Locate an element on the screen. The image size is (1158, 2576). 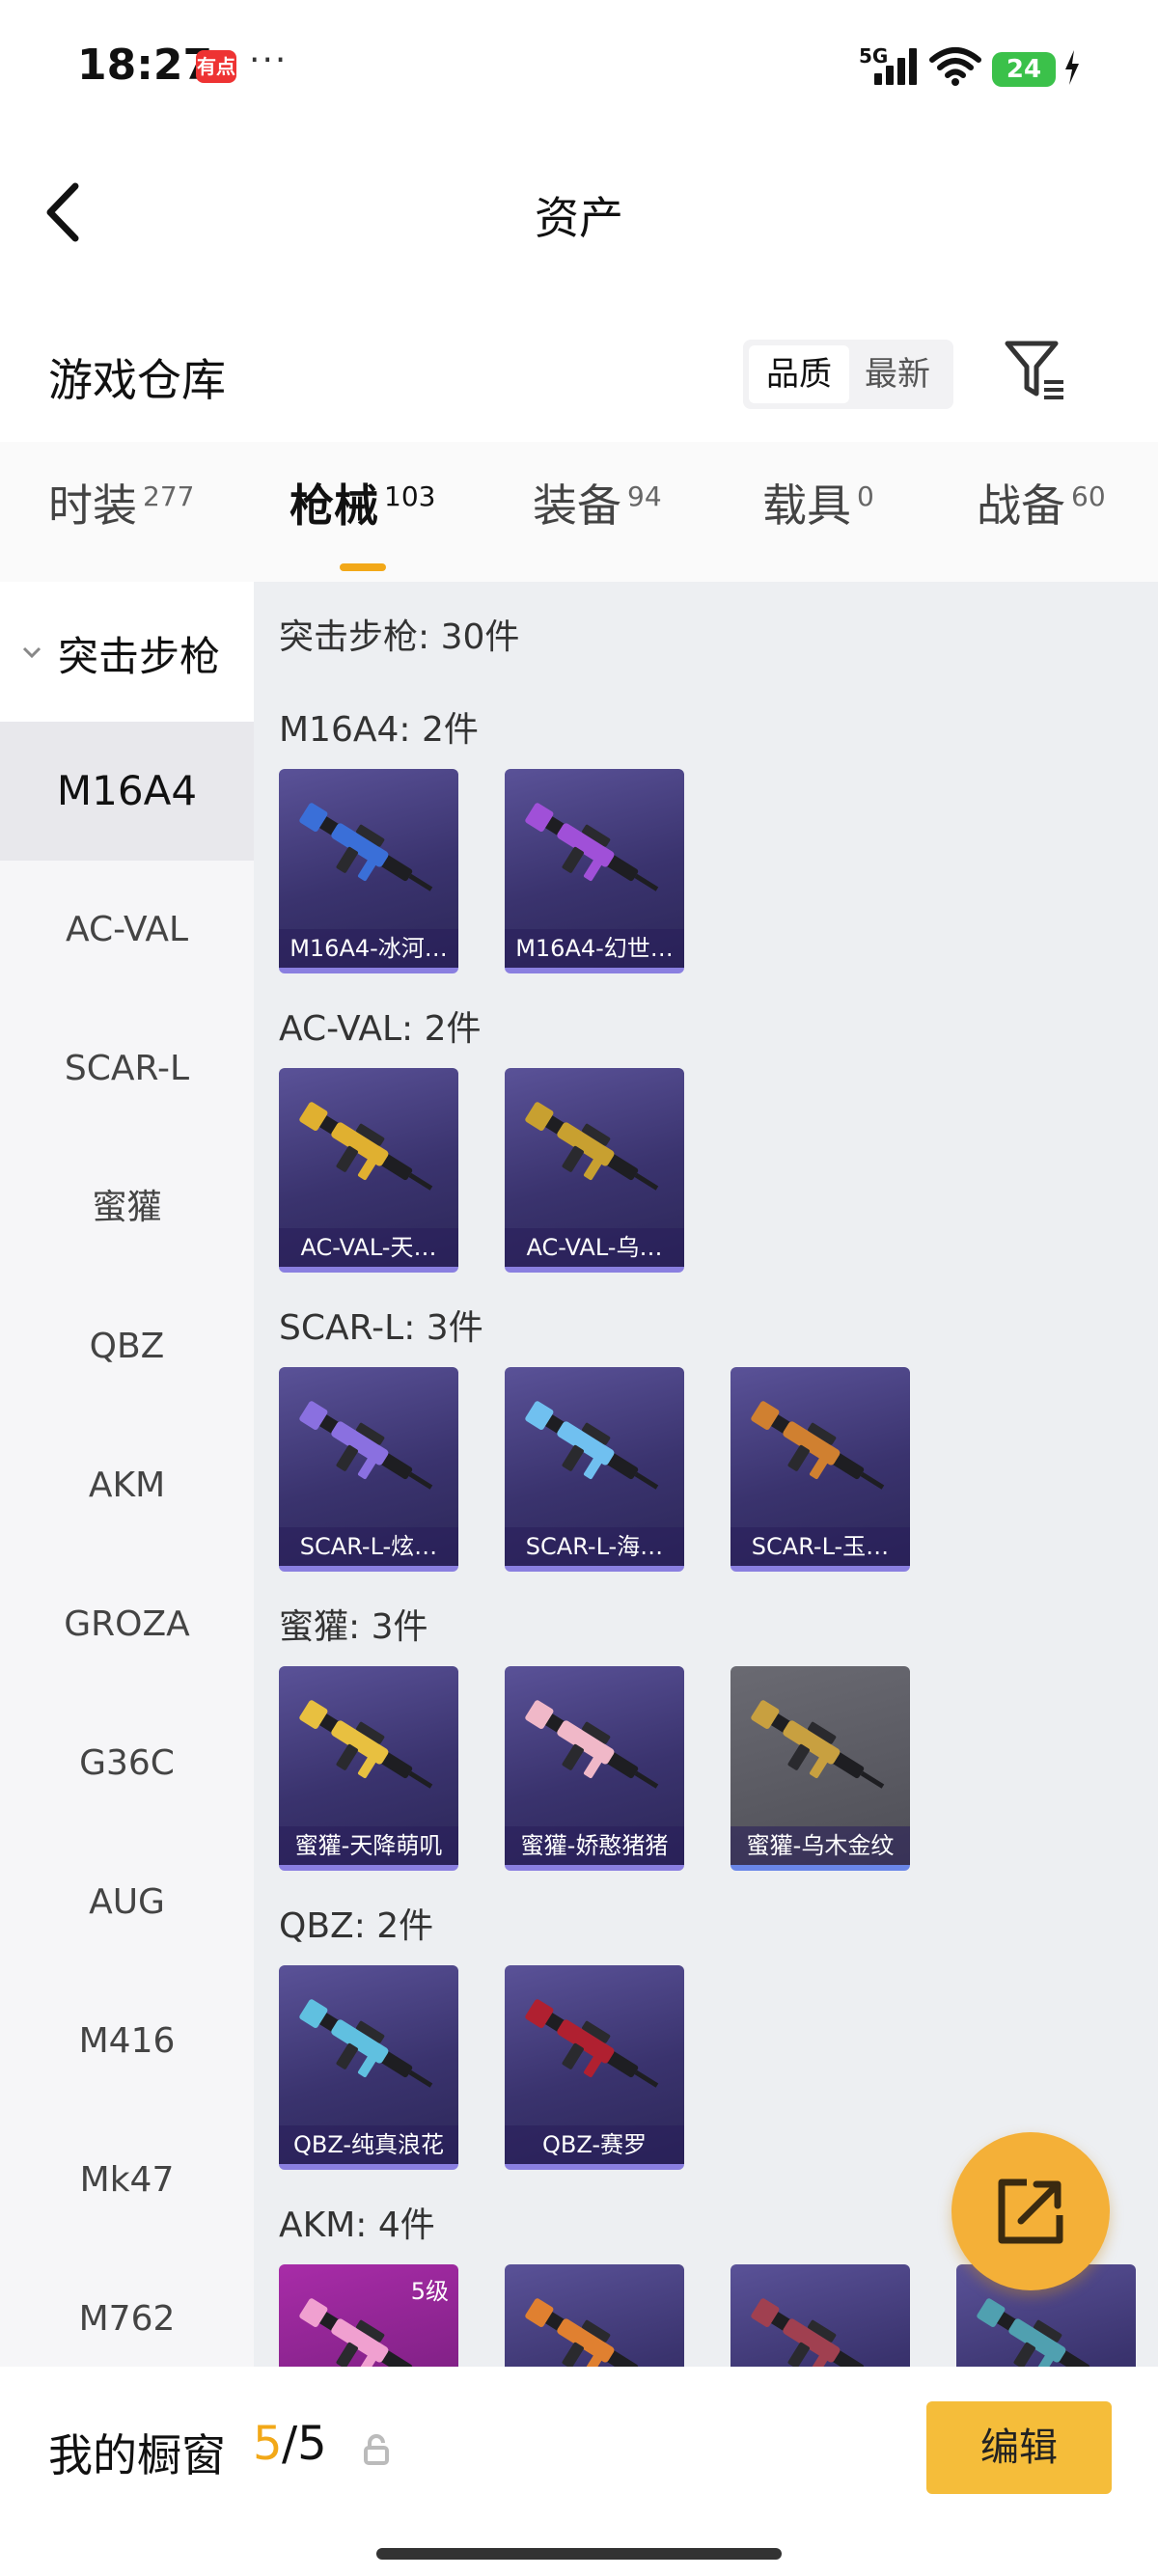
home-indicator is located at coordinates (579, 2554).